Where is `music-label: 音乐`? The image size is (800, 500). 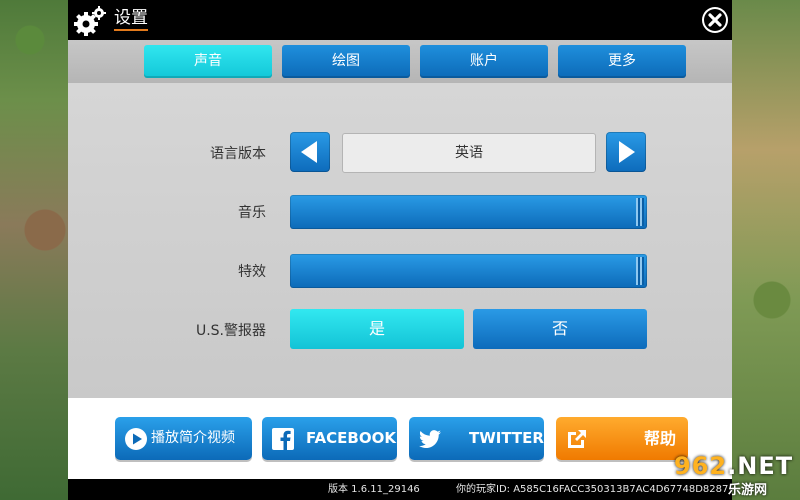
music-label: 音乐 is located at coordinates (252, 213).